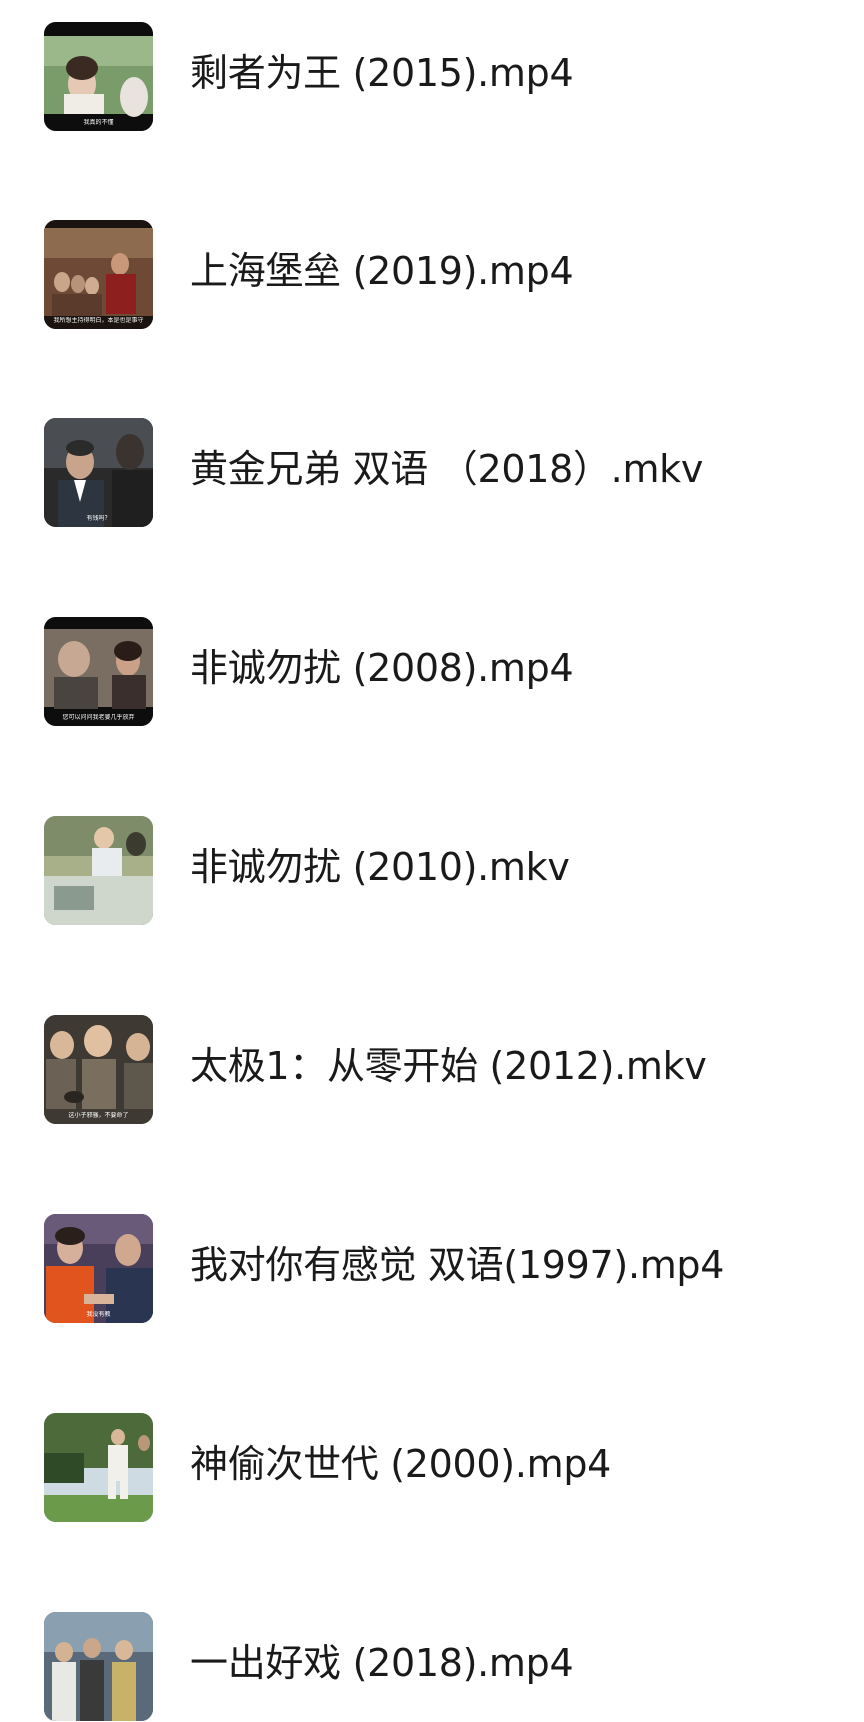  I want to click on file-name: 一出好戏 (2018).mp4, so click(382, 1663).